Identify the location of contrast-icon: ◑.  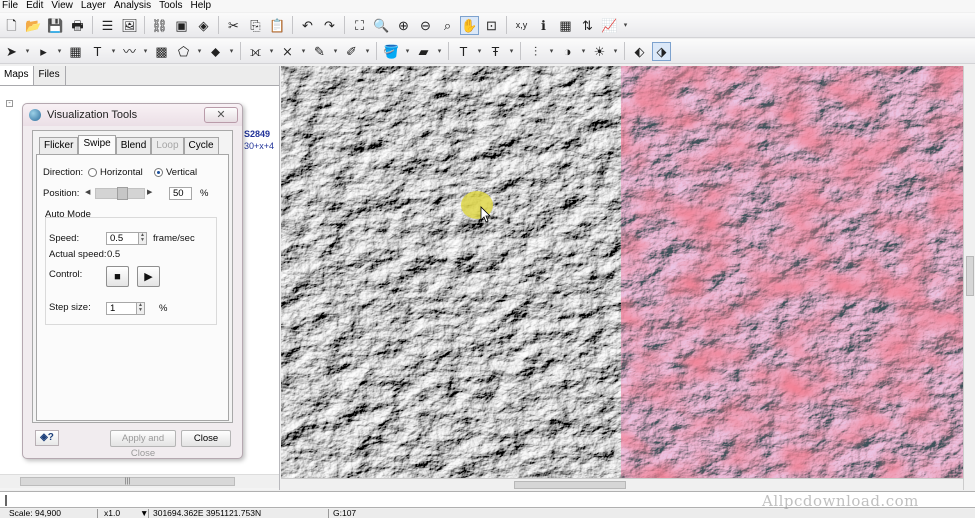
(567, 51).